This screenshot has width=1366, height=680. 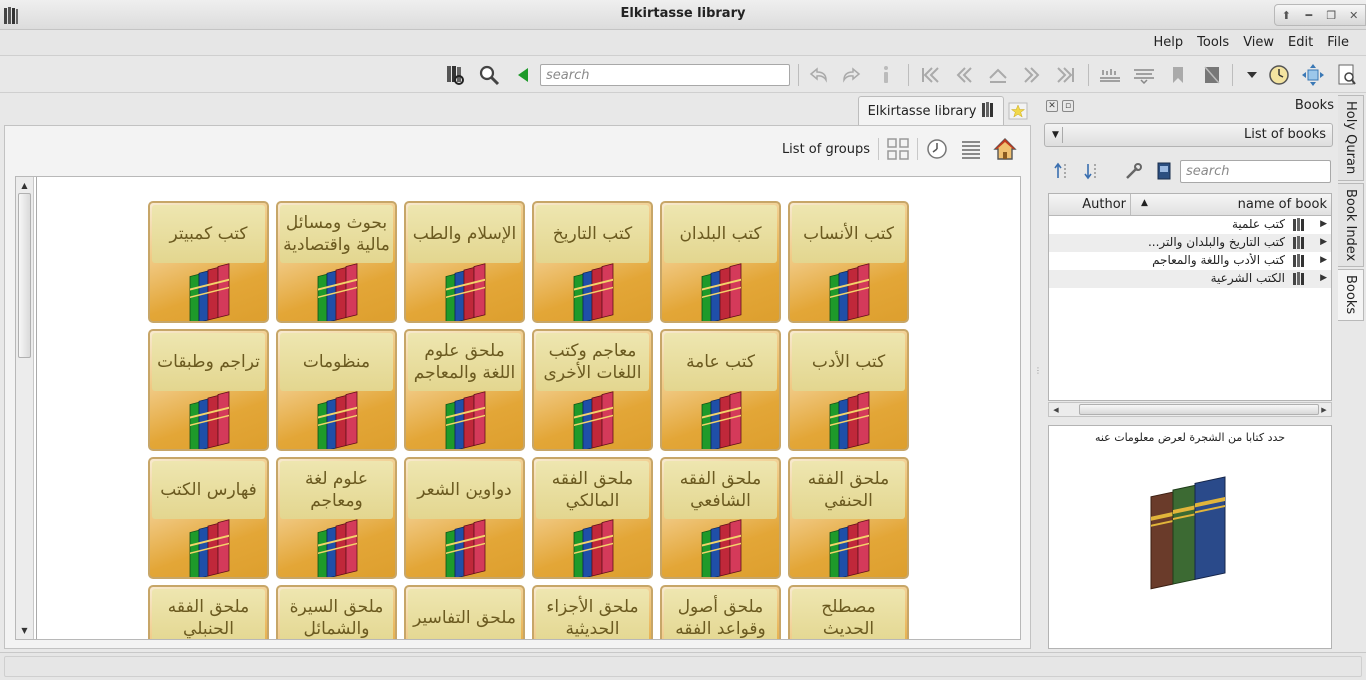 I want to click on scroll-left-icon: ◀, so click(x=1056, y=410).